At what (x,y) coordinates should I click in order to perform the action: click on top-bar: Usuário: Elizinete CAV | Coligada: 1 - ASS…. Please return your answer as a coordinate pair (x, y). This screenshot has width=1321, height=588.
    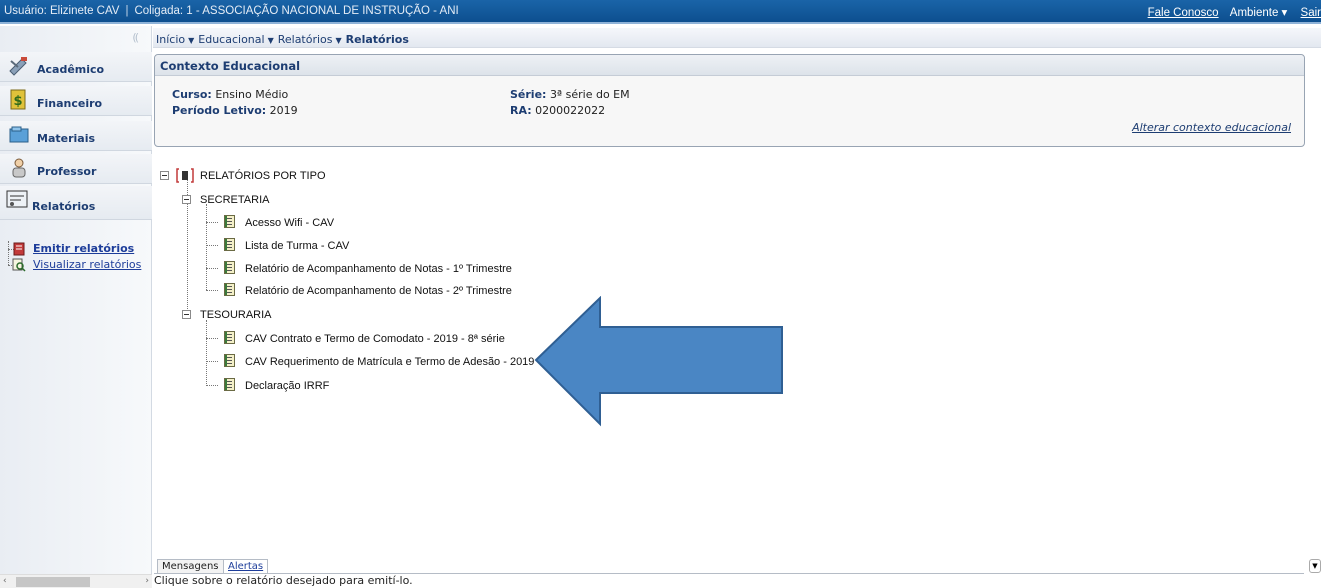
    Looking at the image, I should click on (660, 12).